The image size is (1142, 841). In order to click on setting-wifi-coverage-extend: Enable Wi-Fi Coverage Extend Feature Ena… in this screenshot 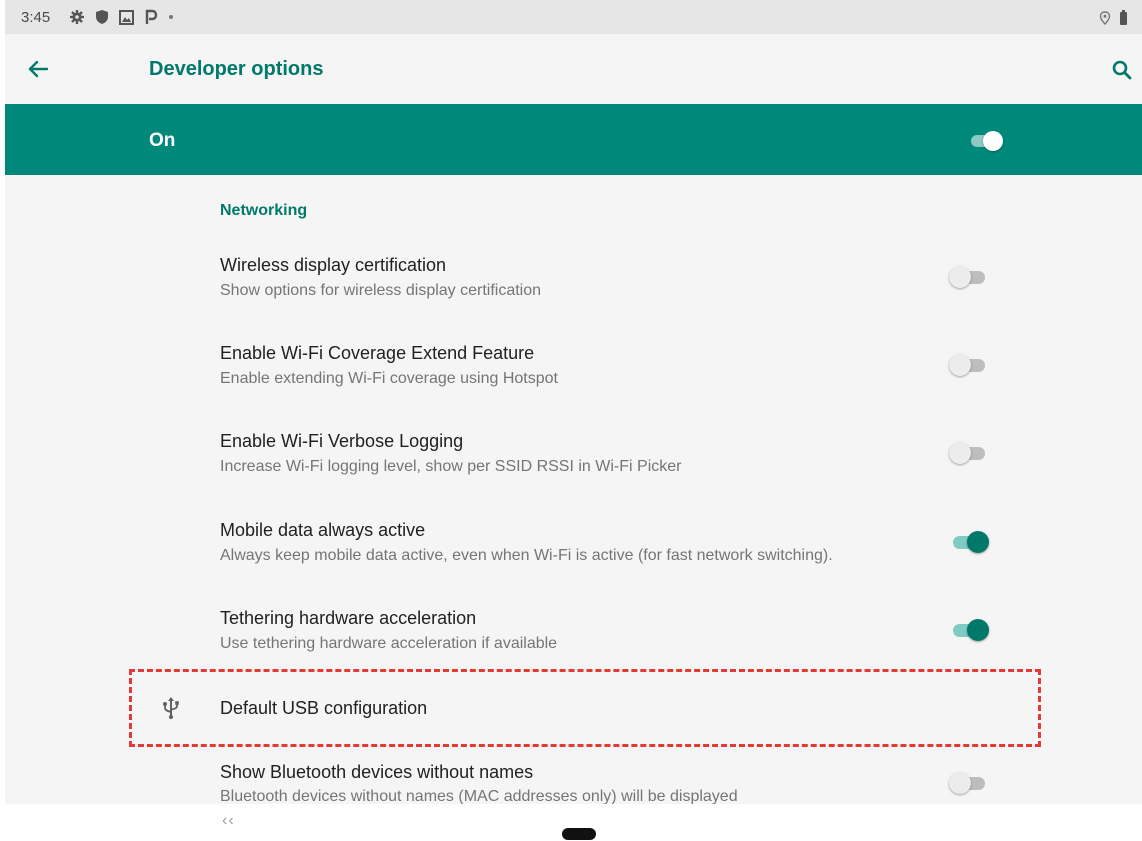, I will do `click(573, 370)`.